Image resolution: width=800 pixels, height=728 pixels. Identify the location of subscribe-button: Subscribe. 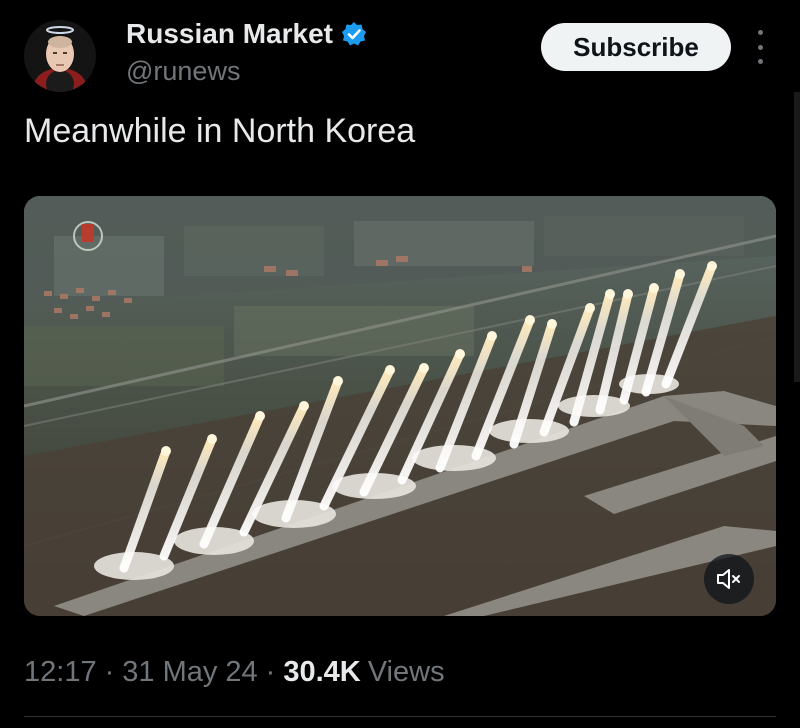
(636, 47).